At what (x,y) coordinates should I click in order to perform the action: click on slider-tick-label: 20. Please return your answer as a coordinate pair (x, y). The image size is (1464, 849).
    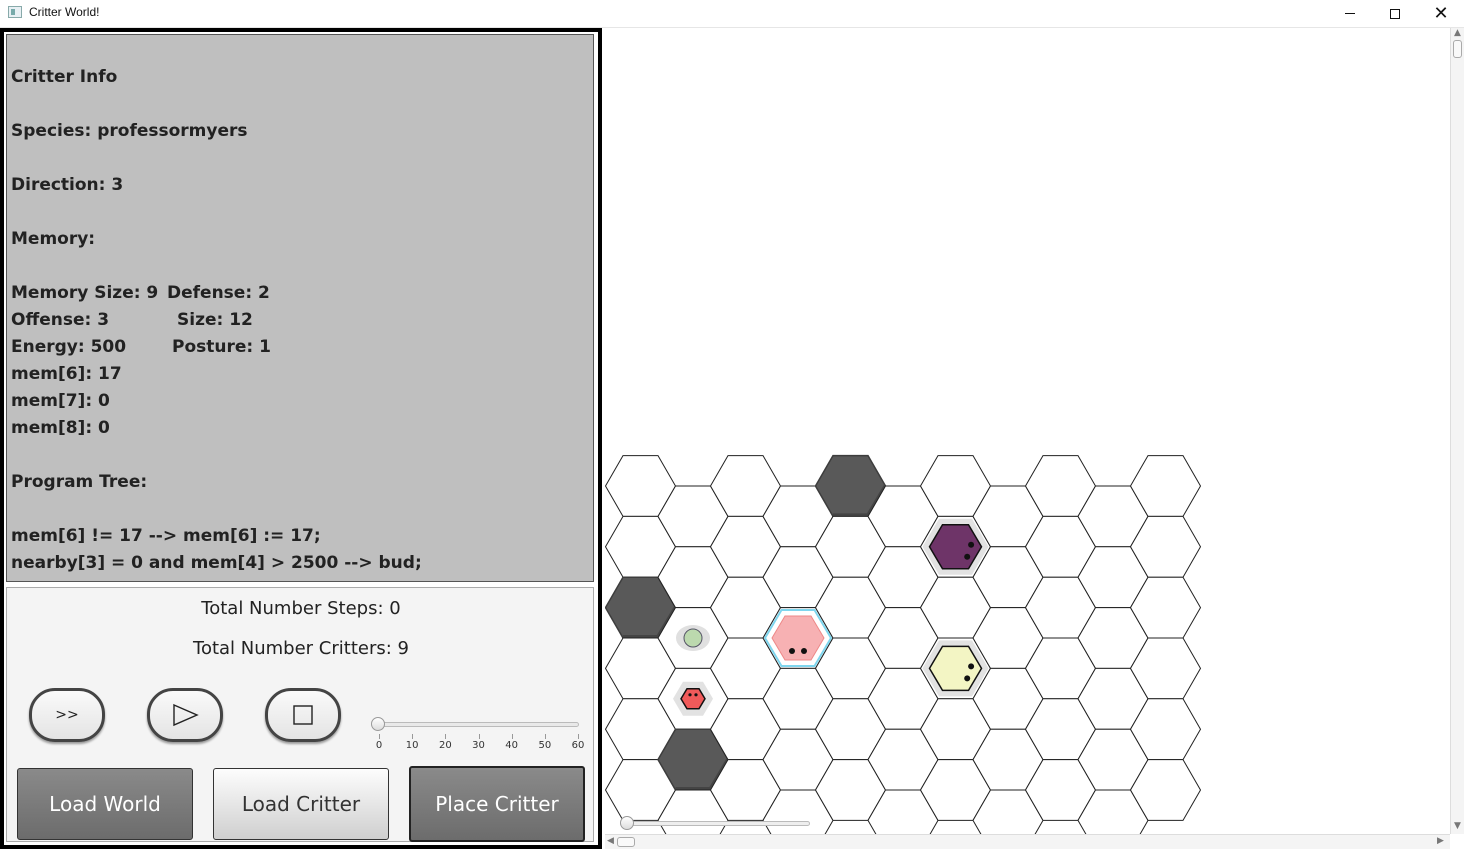
    Looking at the image, I should click on (445, 745).